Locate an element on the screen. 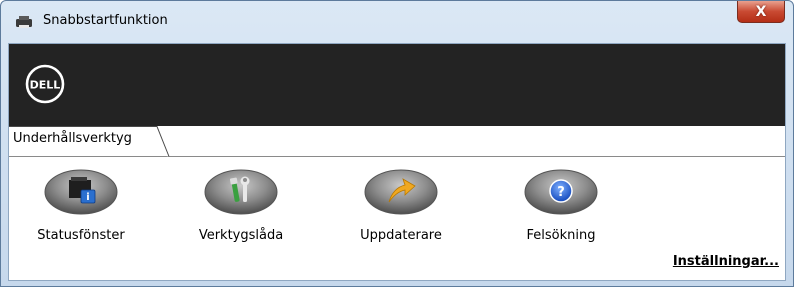  troubleshooting-button: ? Felsökning is located at coordinates (561, 216).